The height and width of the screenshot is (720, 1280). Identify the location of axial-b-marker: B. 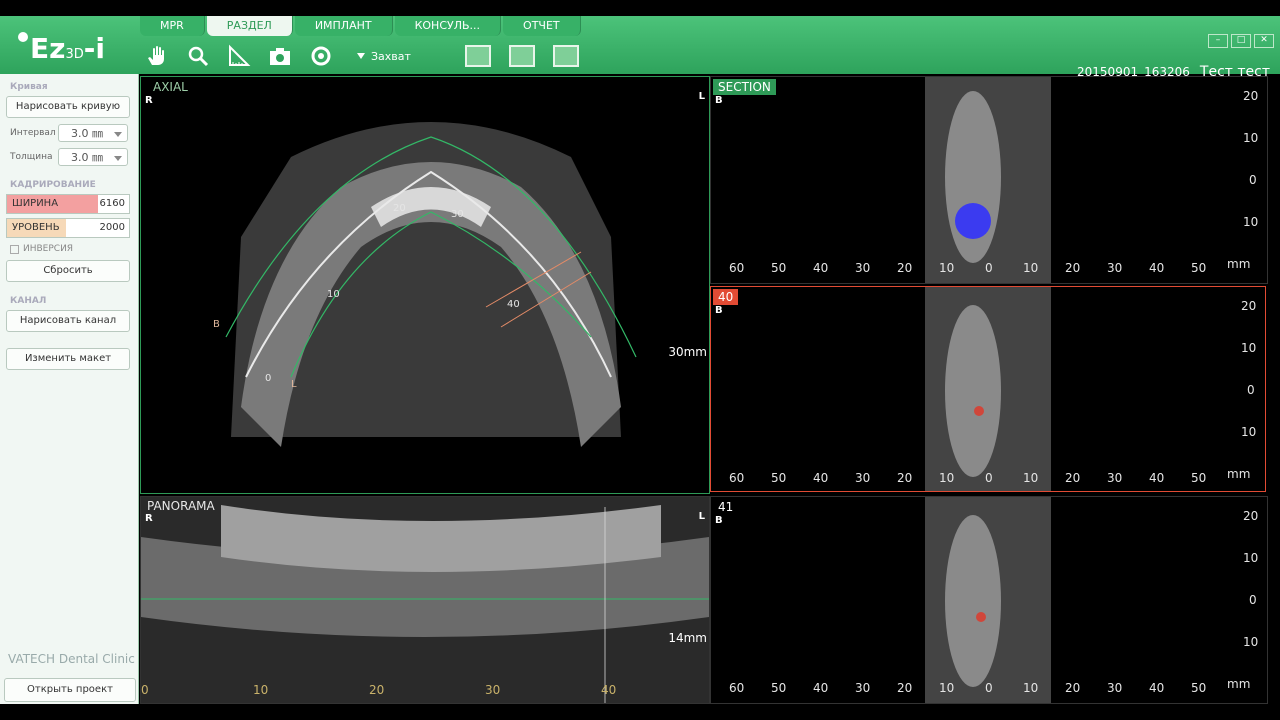
(216, 324).